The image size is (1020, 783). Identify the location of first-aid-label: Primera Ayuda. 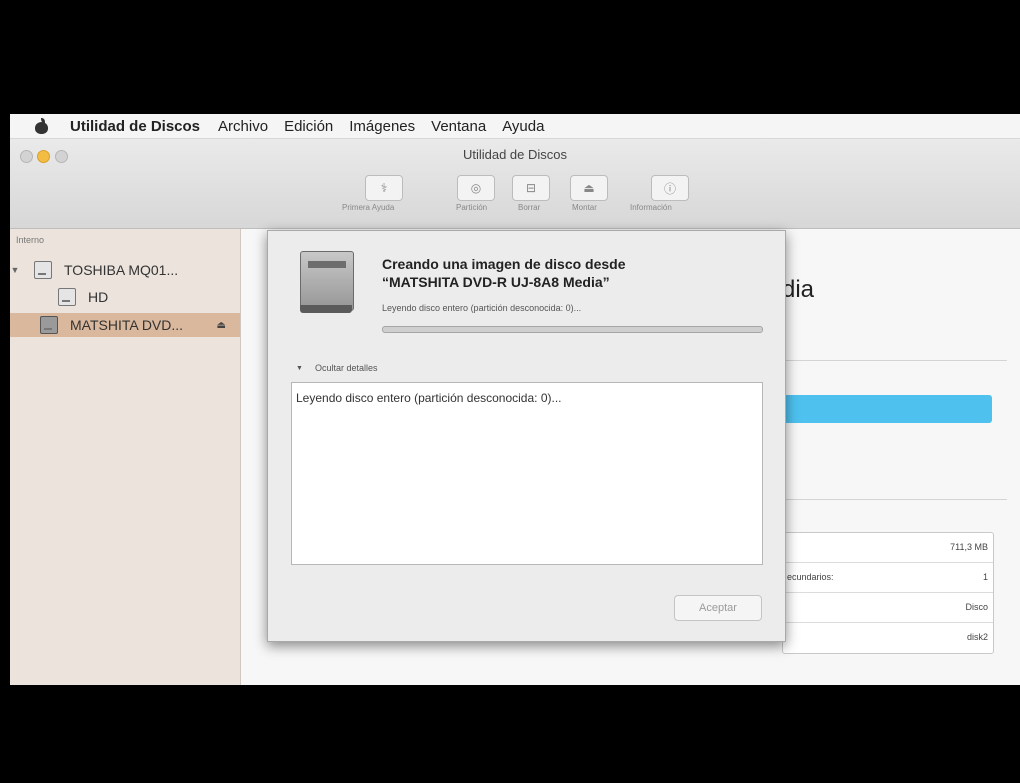
(368, 207).